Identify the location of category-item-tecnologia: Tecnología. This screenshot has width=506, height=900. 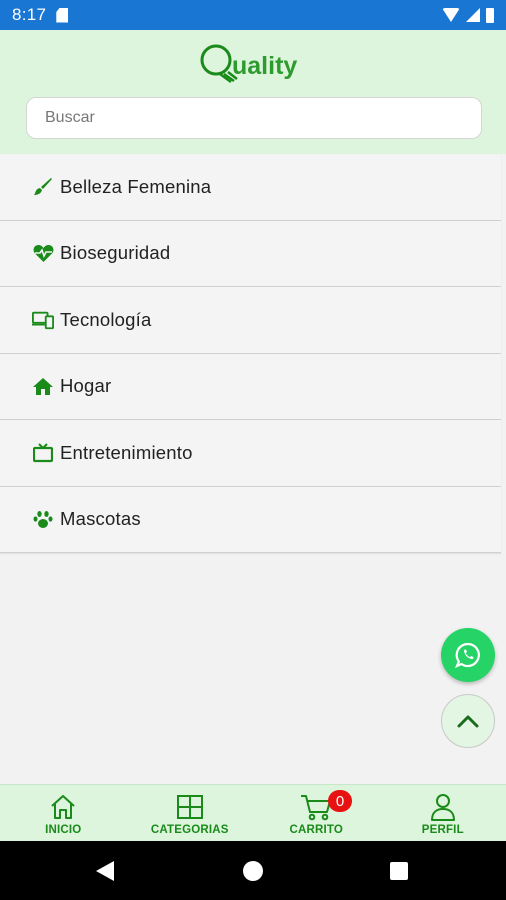
(250, 320).